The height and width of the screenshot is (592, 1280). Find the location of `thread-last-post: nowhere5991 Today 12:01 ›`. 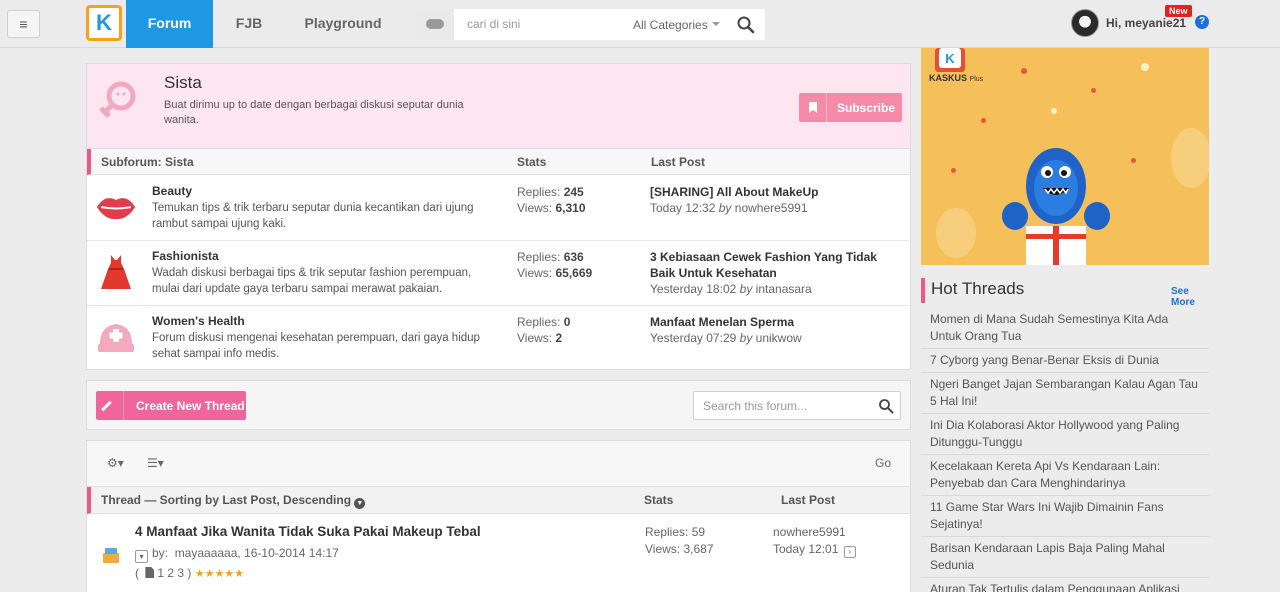

thread-last-post: nowhere5991 Today 12:01 › is located at coordinates (814, 541).